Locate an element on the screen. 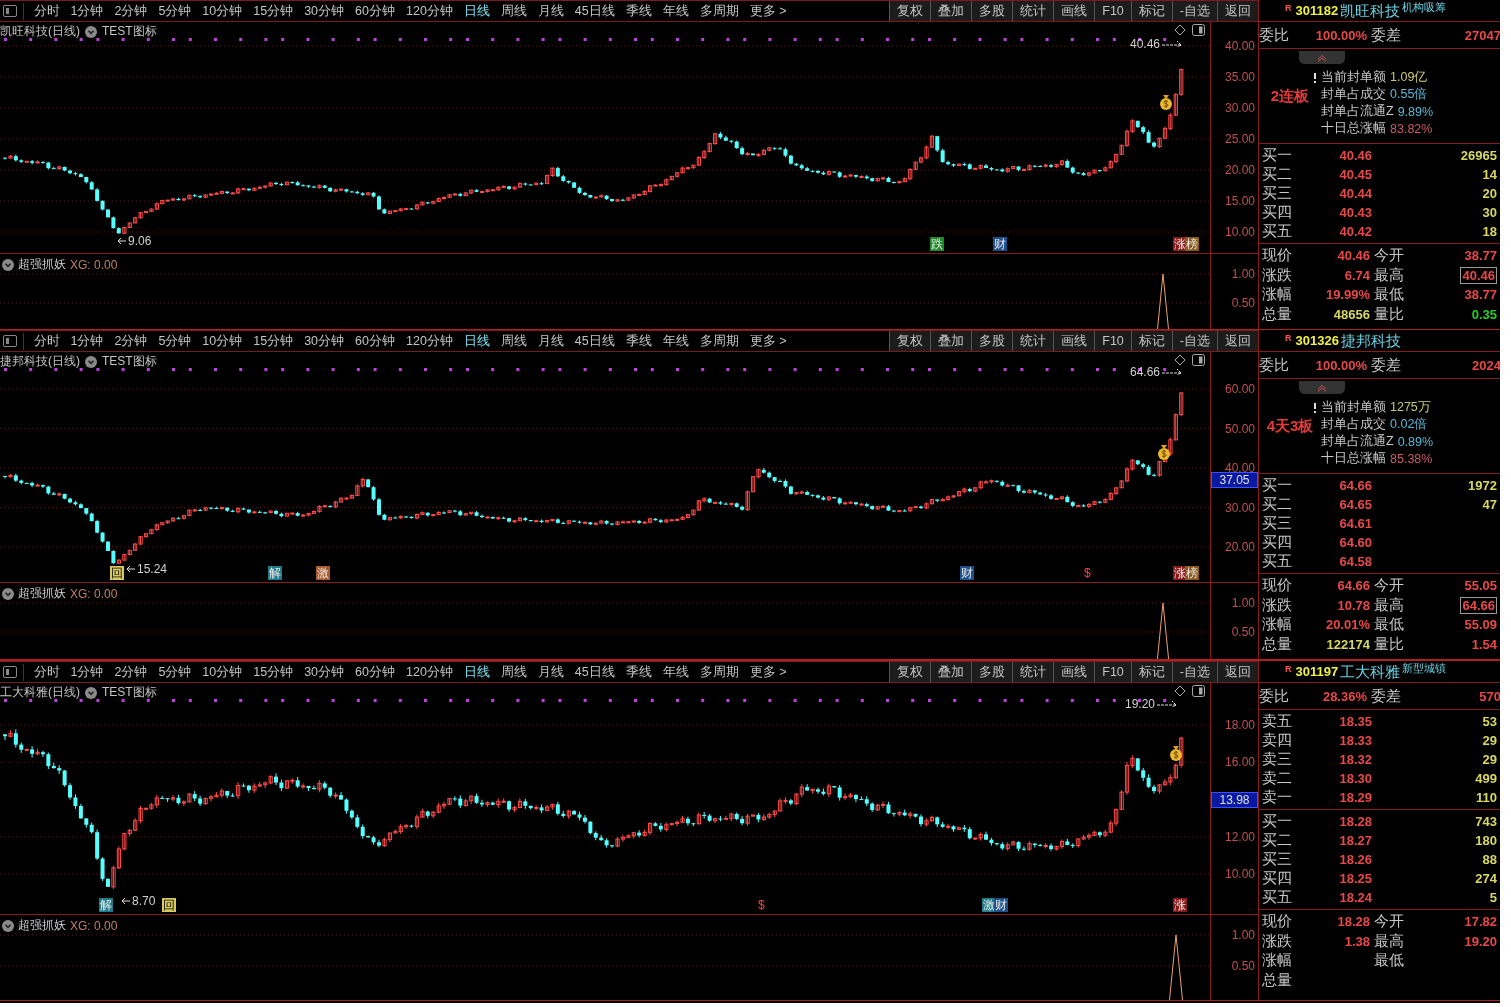  order-price: 18.30 is located at coordinates (1355, 778).